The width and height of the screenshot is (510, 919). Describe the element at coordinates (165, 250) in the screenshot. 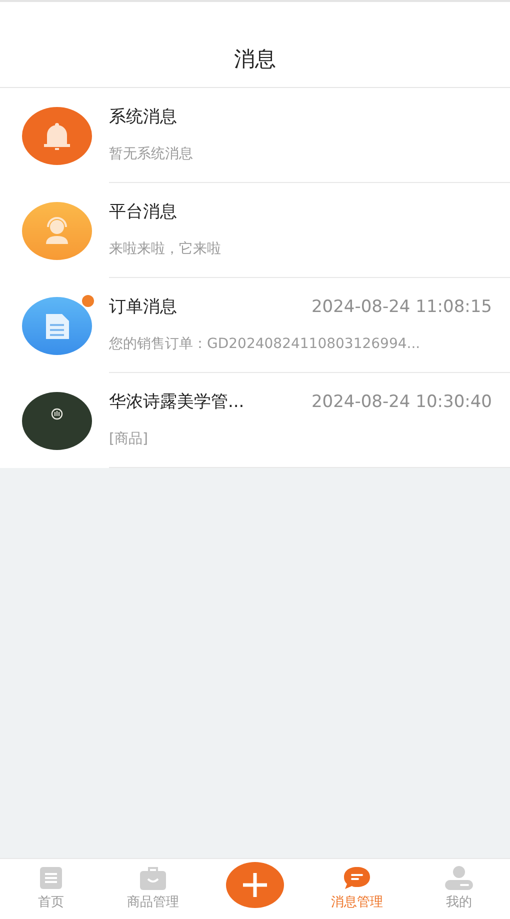

I see `message-preview: 来啦来啦，它来啦` at that location.